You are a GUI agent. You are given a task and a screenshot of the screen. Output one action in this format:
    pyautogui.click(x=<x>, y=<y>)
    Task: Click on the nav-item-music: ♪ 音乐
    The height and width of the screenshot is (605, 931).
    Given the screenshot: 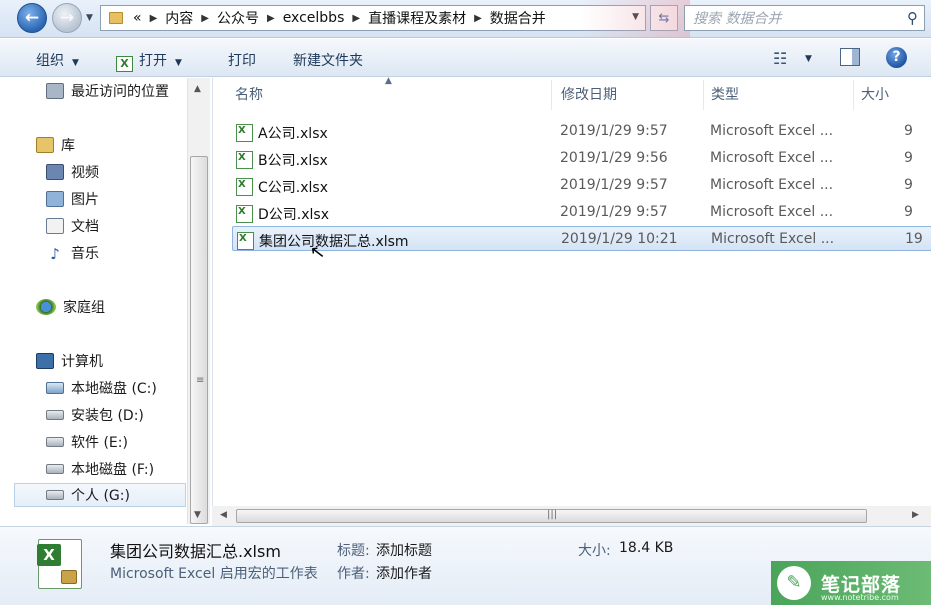 What is the action you would take?
    pyautogui.click(x=72, y=253)
    